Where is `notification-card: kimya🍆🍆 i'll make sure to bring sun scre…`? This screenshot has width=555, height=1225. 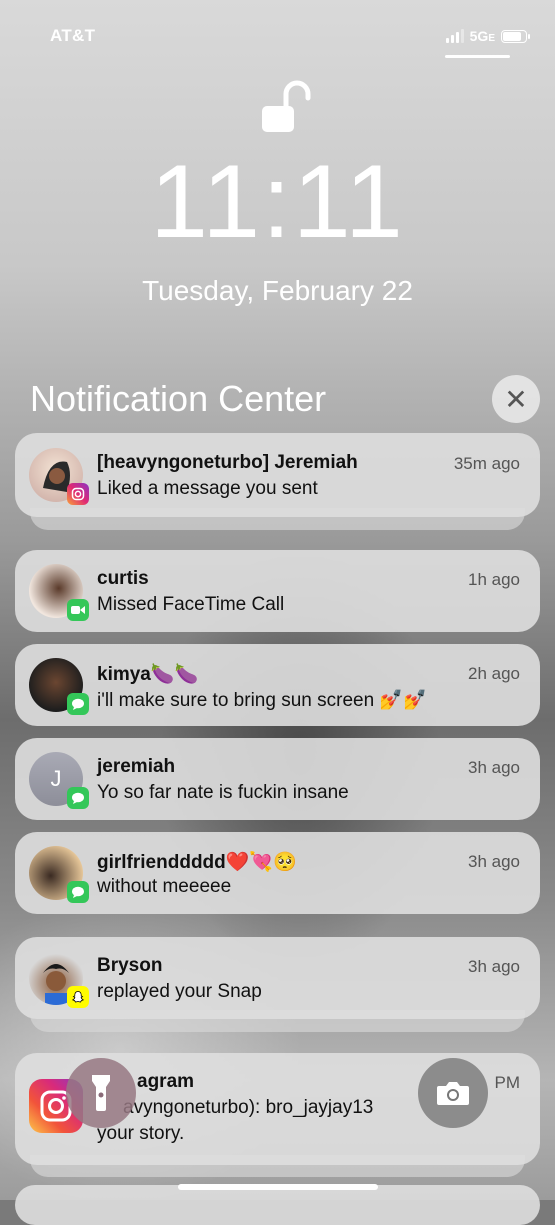
notification-card: kimya🍆🍆 i'll make sure to bring sun scre… is located at coordinates (277, 685).